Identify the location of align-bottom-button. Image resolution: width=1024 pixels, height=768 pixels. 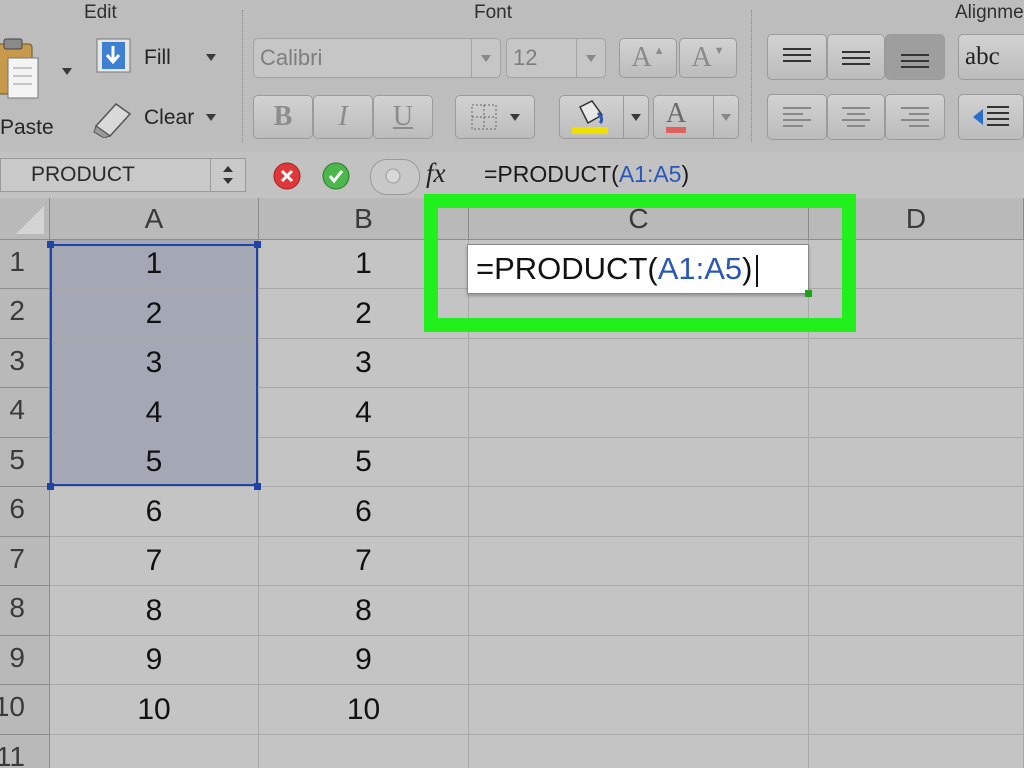
(915, 57).